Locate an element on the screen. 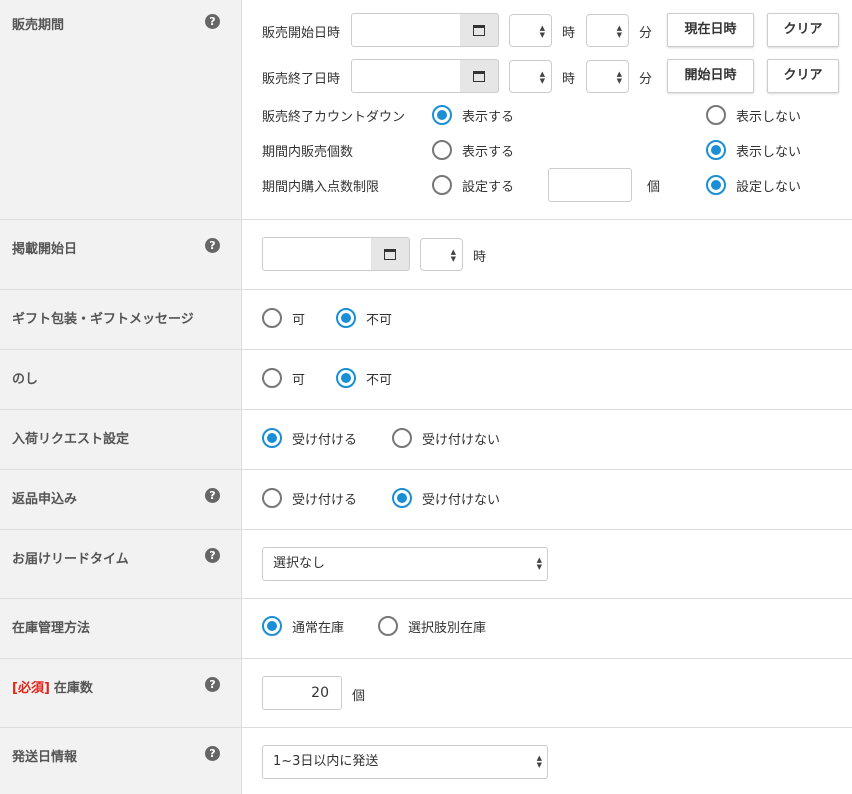  label-column: [必須] 在庫数 ? is located at coordinates (121, 693).